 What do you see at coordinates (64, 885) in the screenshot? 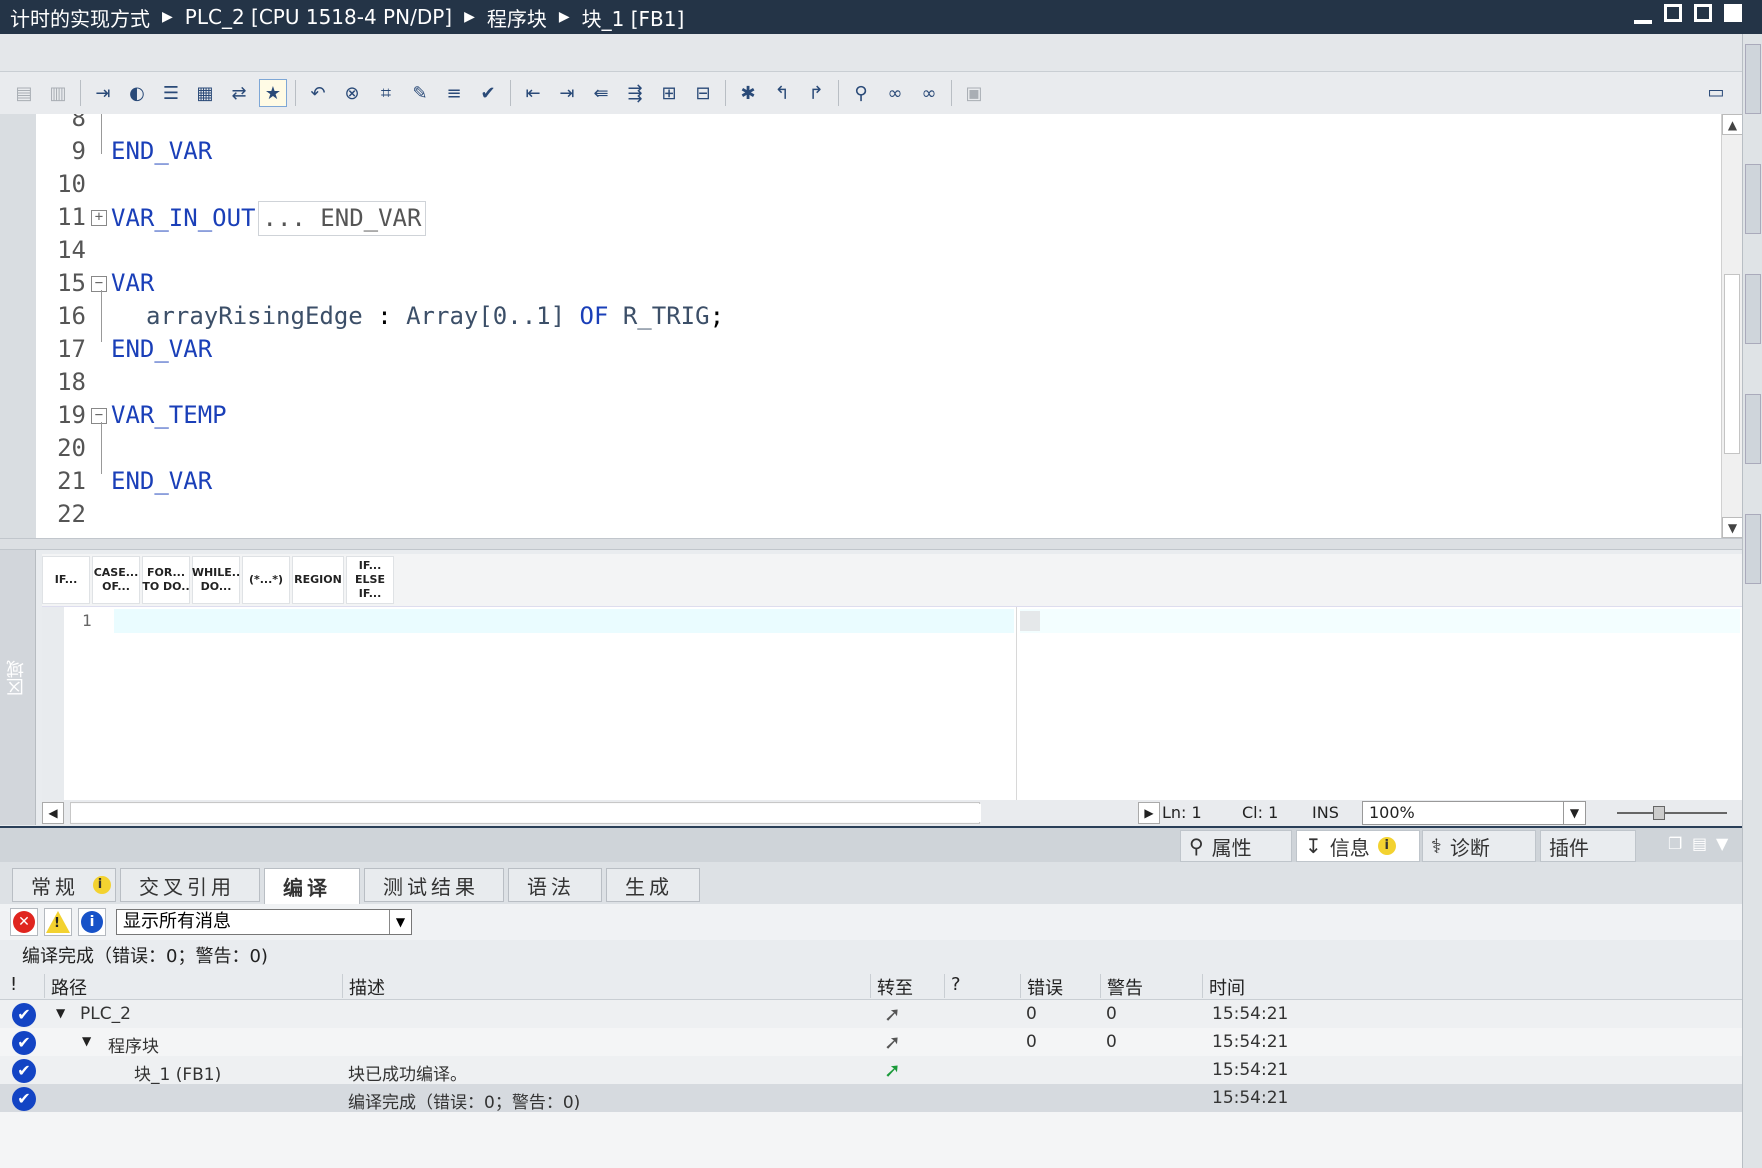
I see `tab-general: 常规 i` at bounding box center [64, 885].